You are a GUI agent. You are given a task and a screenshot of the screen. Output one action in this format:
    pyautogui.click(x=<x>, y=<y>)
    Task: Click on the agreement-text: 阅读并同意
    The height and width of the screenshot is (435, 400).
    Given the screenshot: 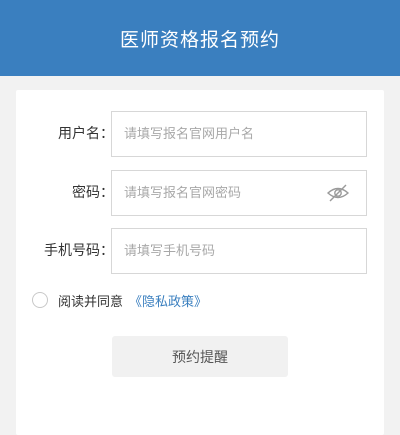 What is the action you would take?
    pyautogui.click(x=91, y=302)
    